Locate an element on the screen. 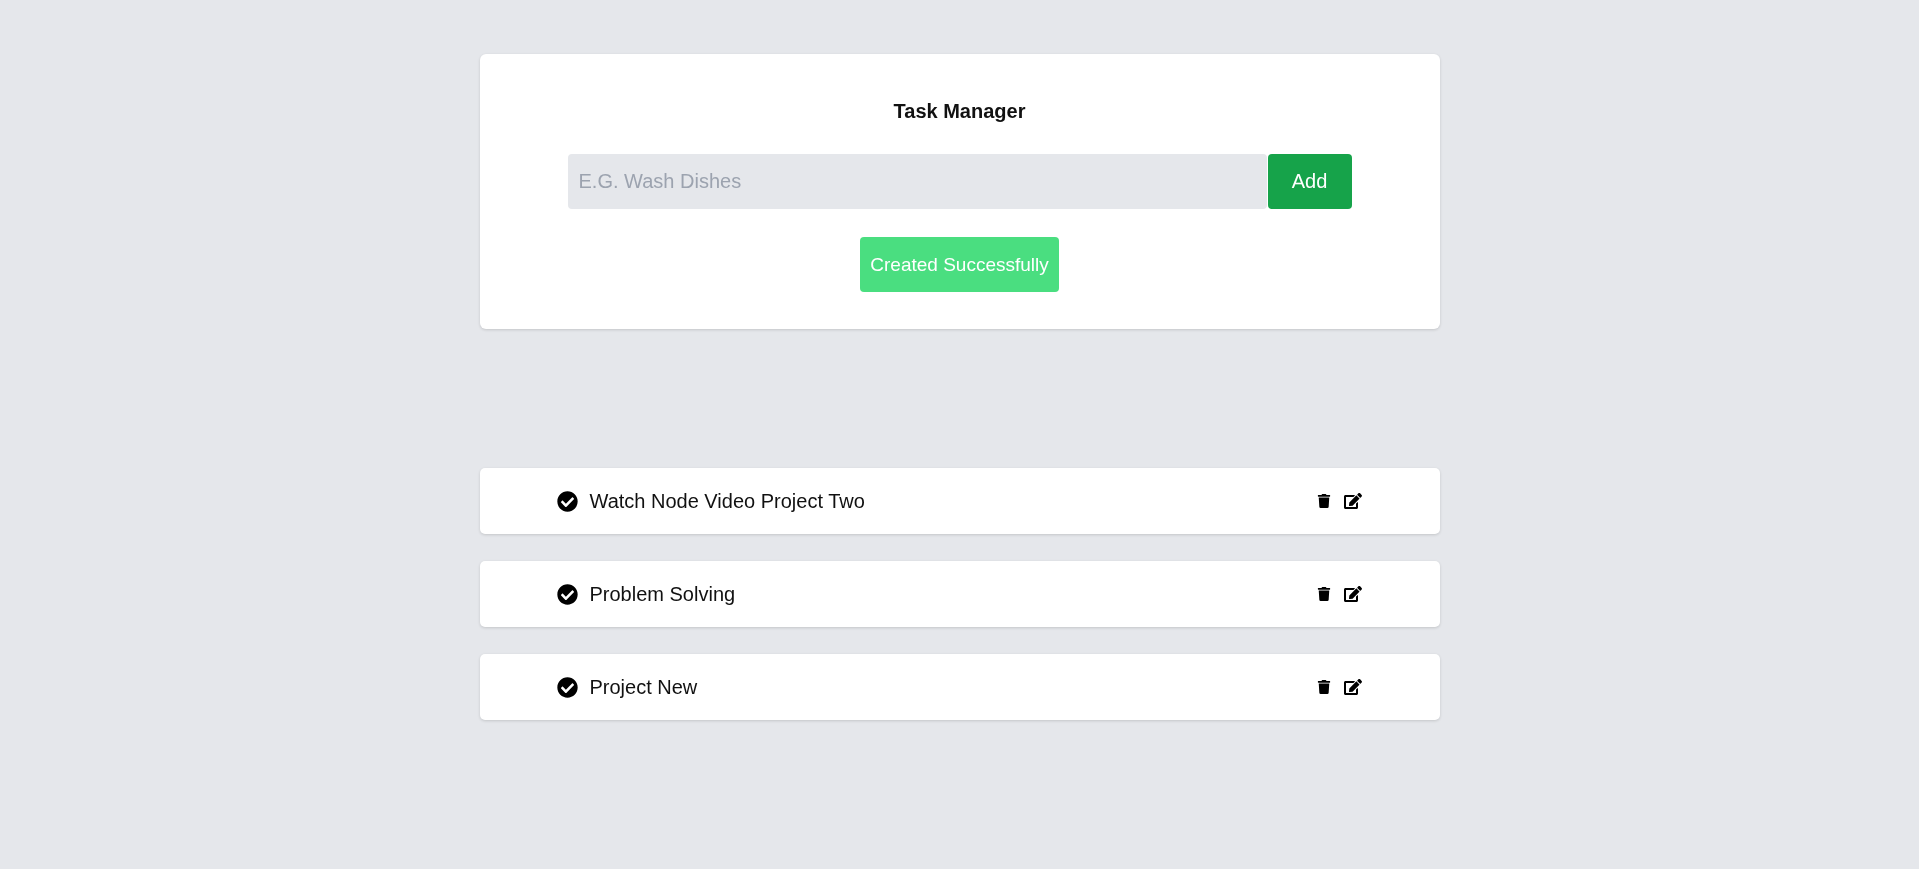 This screenshot has height=869, width=1919. success-alert: Created Successfully is located at coordinates (959, 264).